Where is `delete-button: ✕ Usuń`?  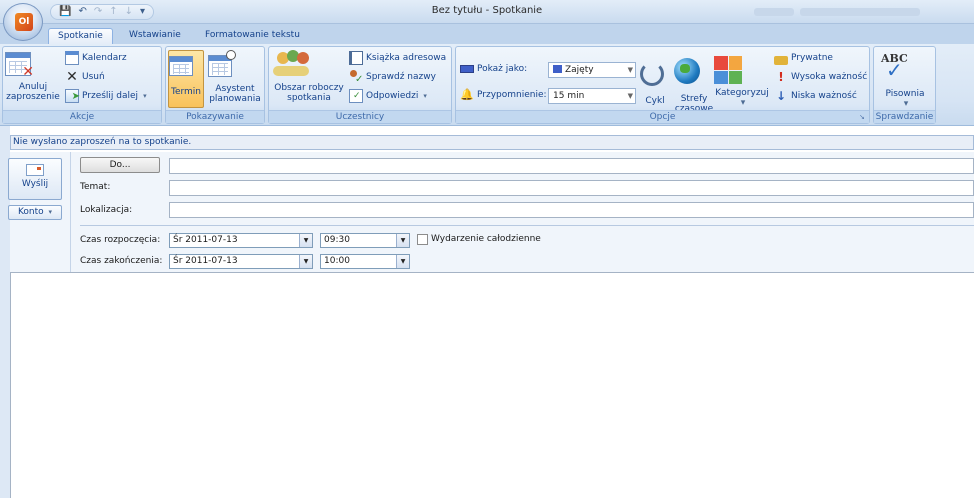 delete-button: ✕ Usuń is located at coordinates (85, 77).